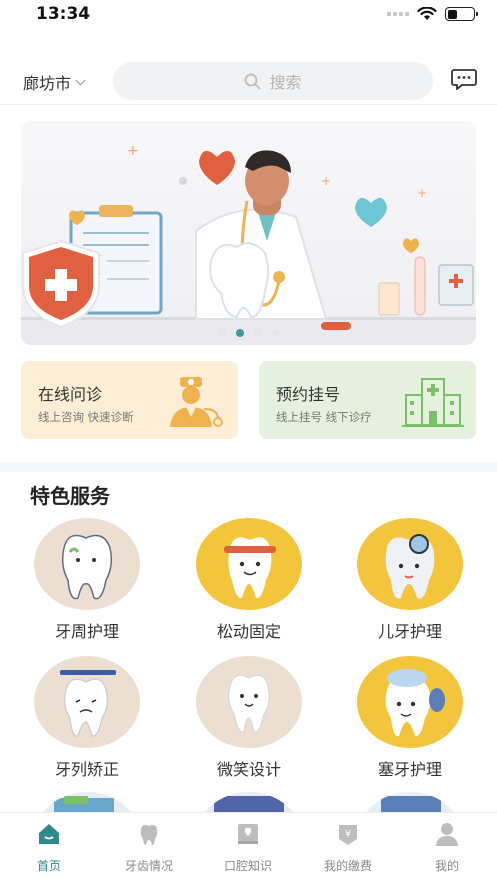  I want to click on doctor-icon, so click(196, 402).